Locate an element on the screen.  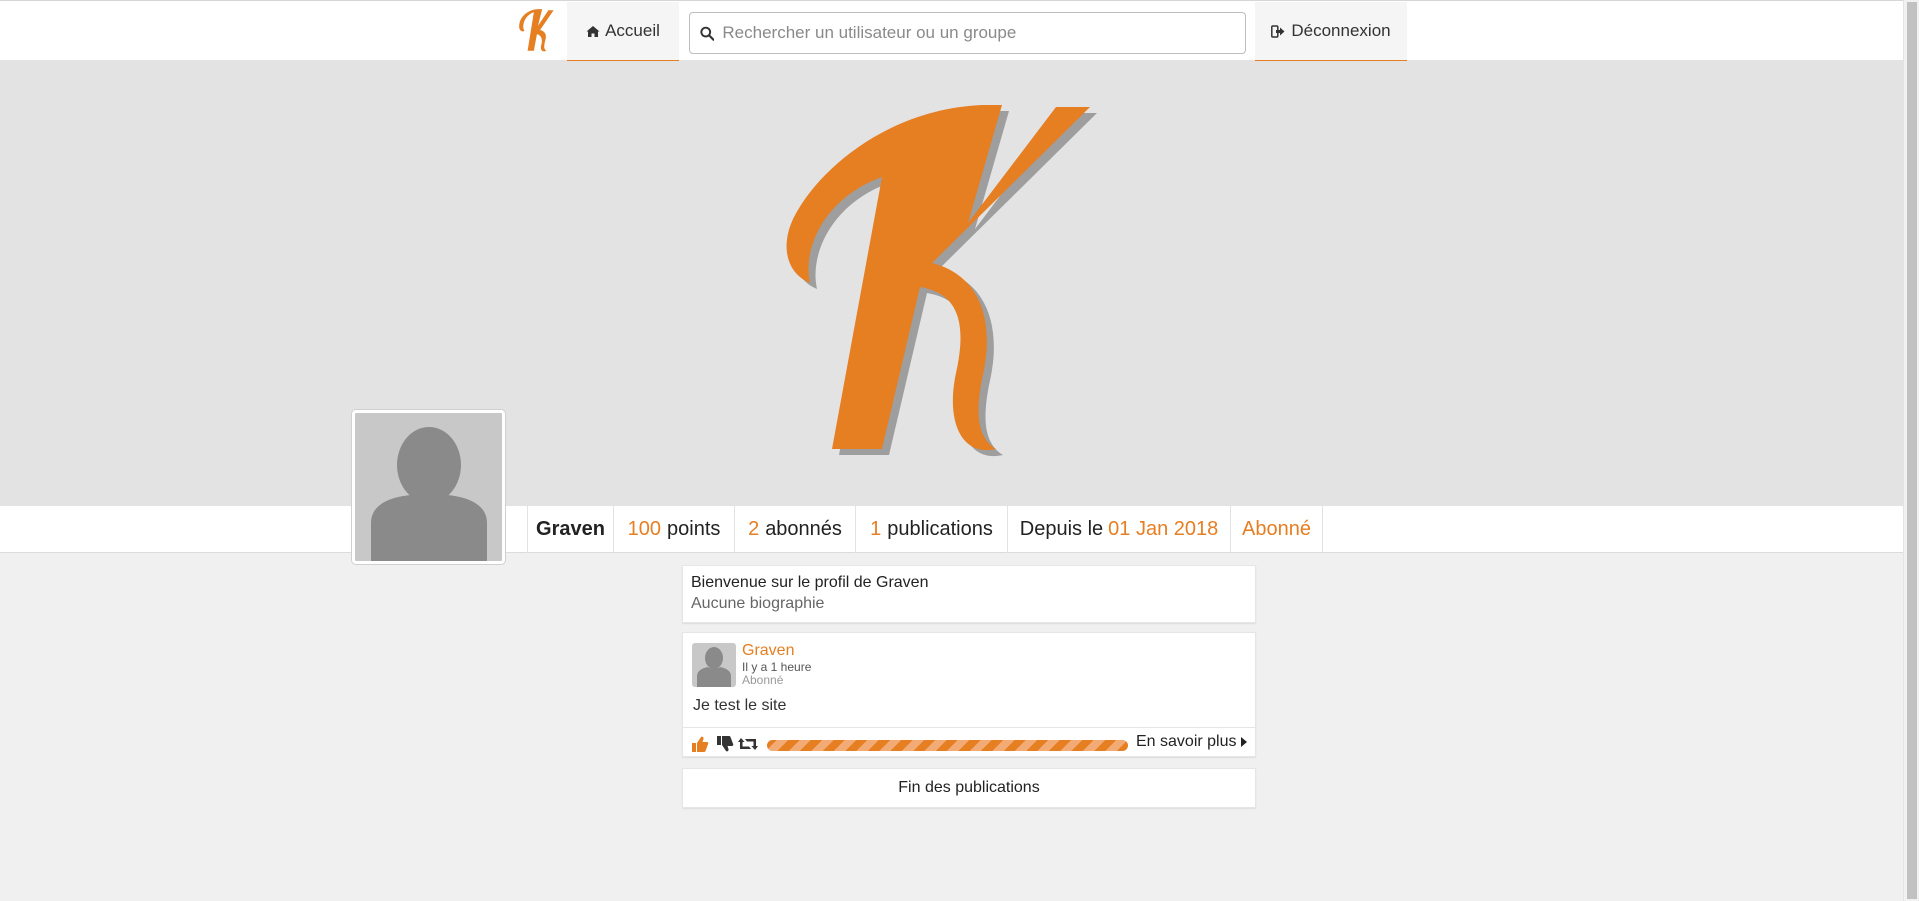
search-input is located at coordinates (983, 33).